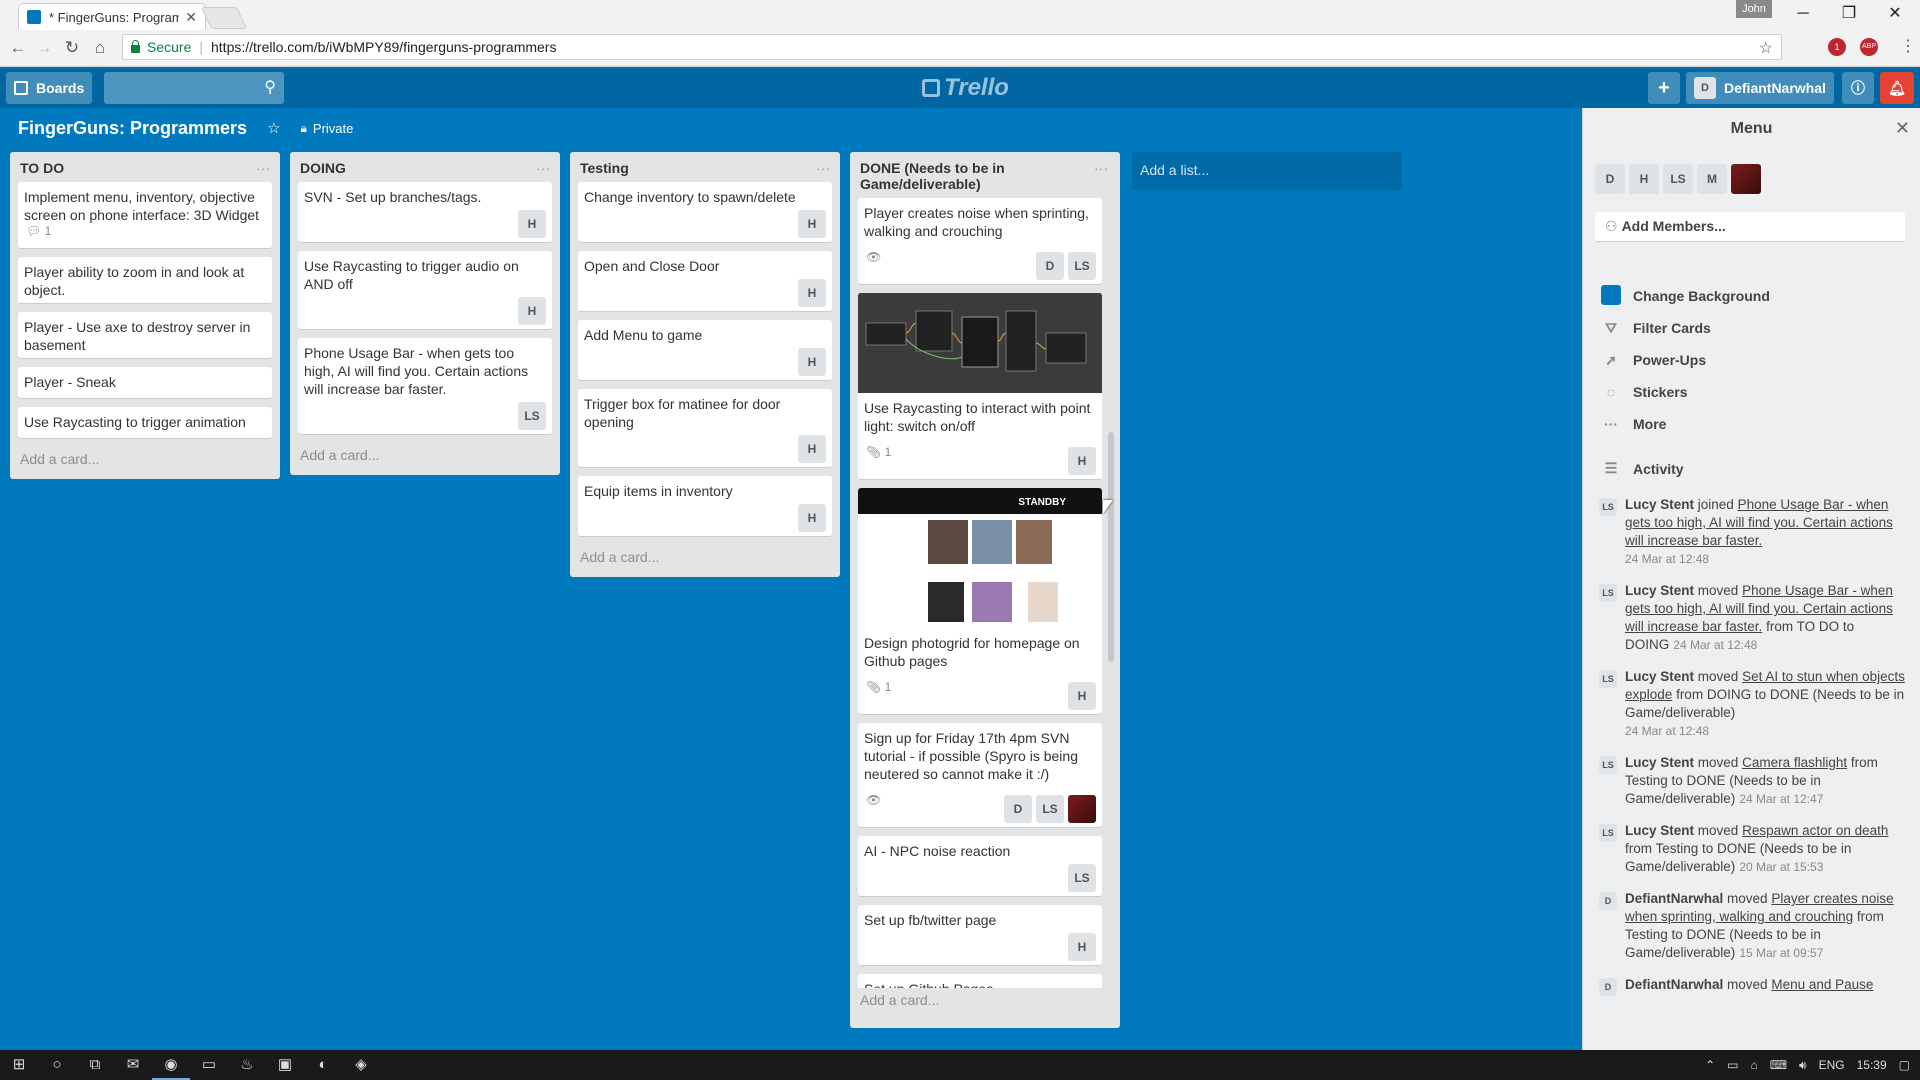 The image size is (1920, 1080). Describe the element at coordinates (1781, 953) in the screenshot. I see `activity-time: 15 Mar at 09:57` at that location.